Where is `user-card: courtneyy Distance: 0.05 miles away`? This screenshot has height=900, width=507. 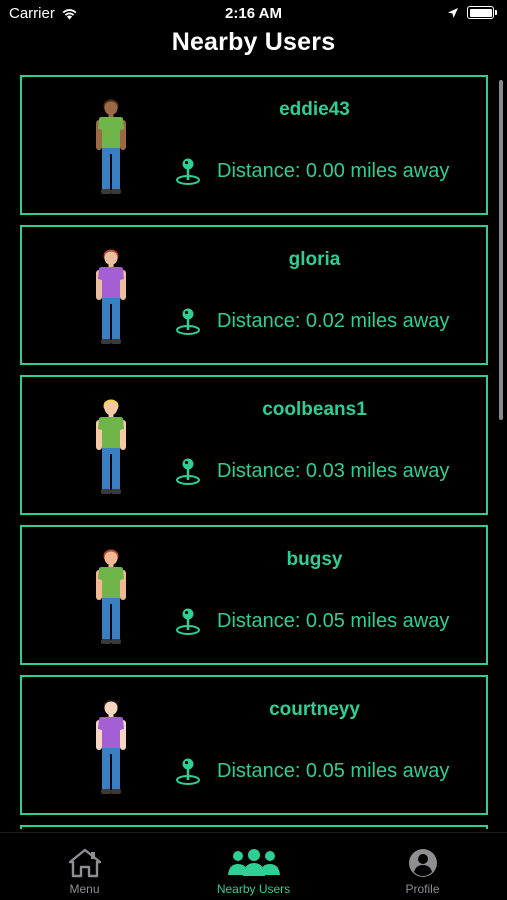
user-card: courtneyy Distance: 0.05 miles away is located at coordinates (254, 745).